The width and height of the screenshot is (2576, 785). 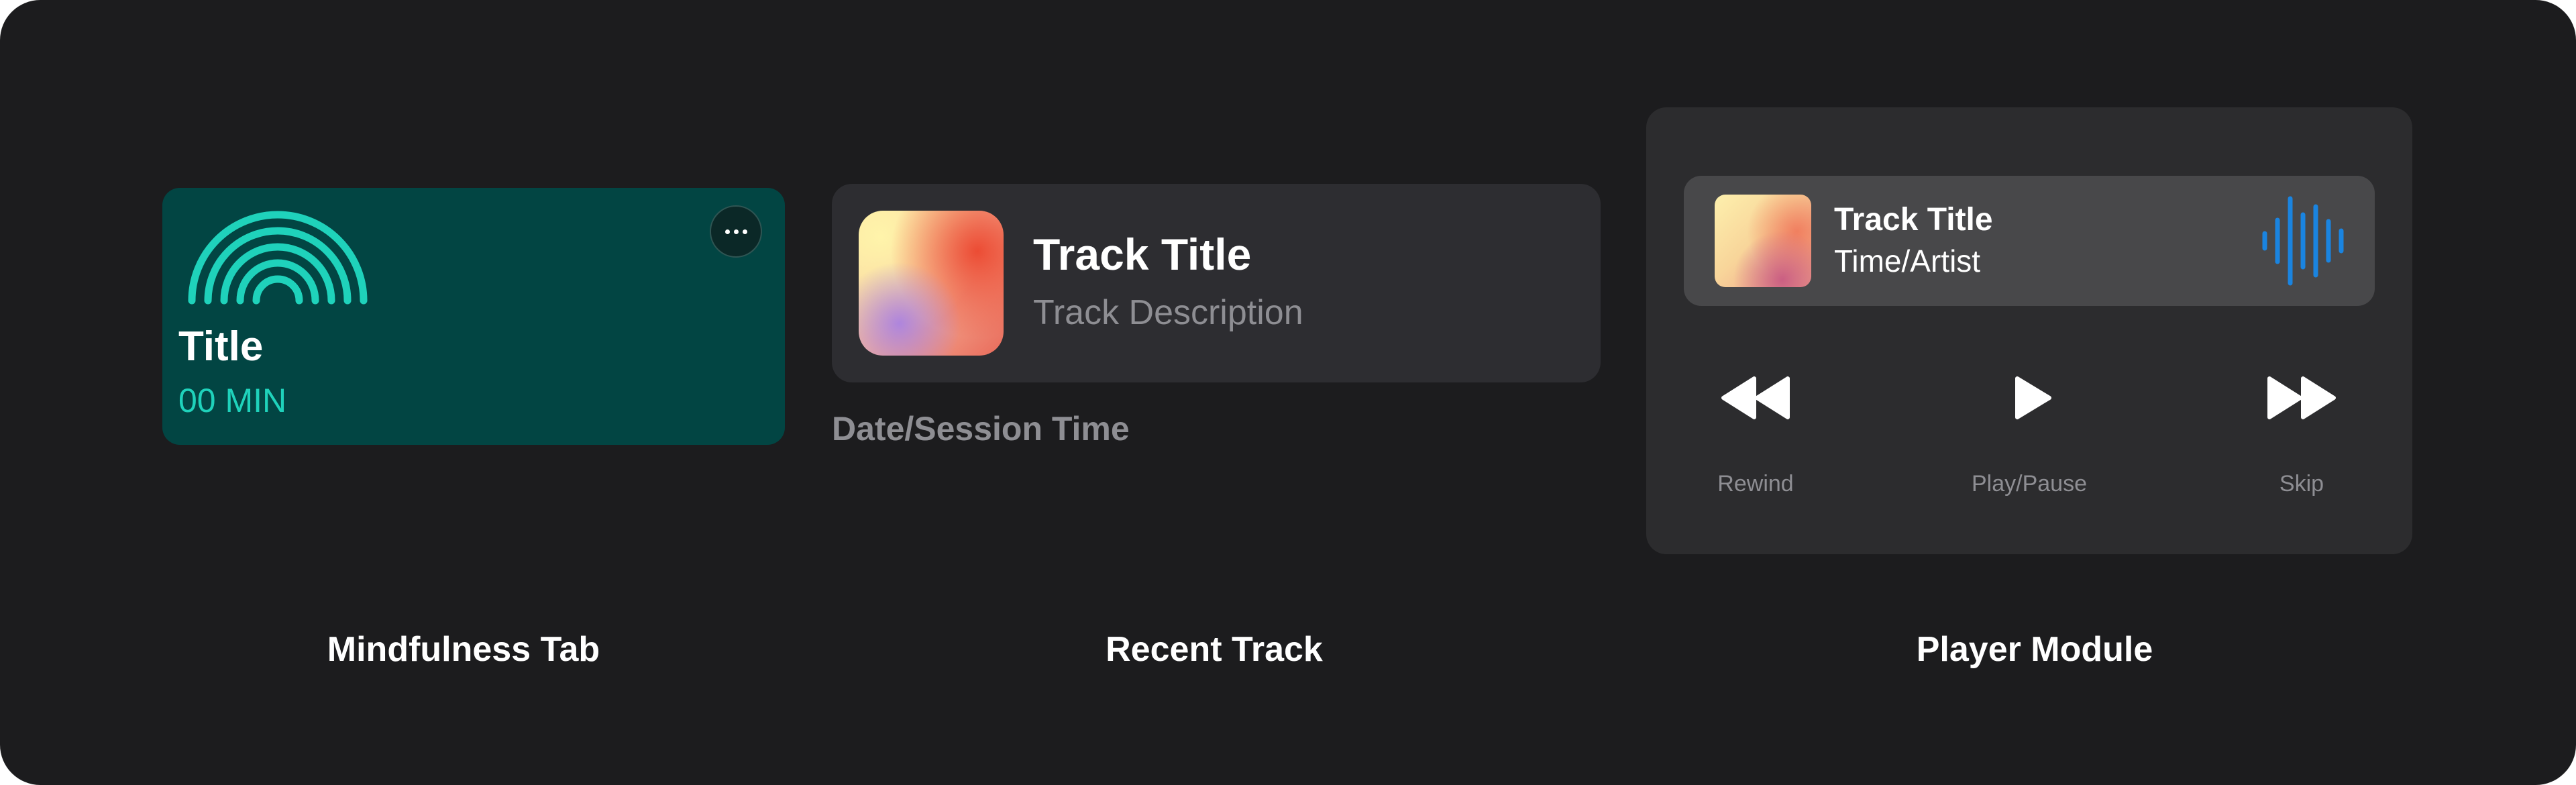 What do you see at coordinates (2303, 241) in the screenshot?
I see `waveform-icon` at bounding box center [2303, 241].